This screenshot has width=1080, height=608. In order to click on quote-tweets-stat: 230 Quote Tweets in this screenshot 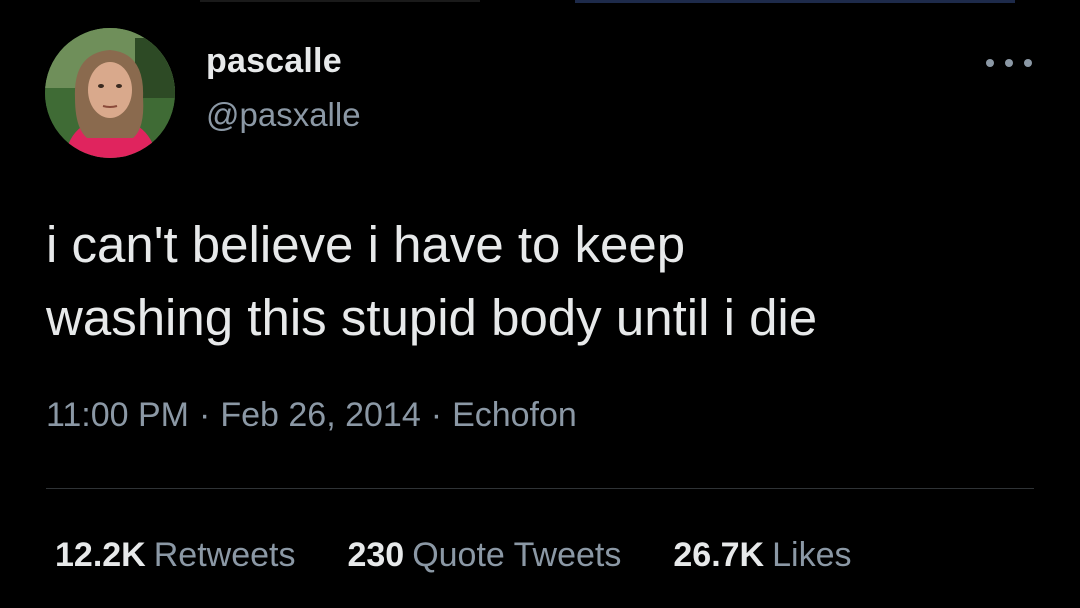, I will do `click(484, 555)`.